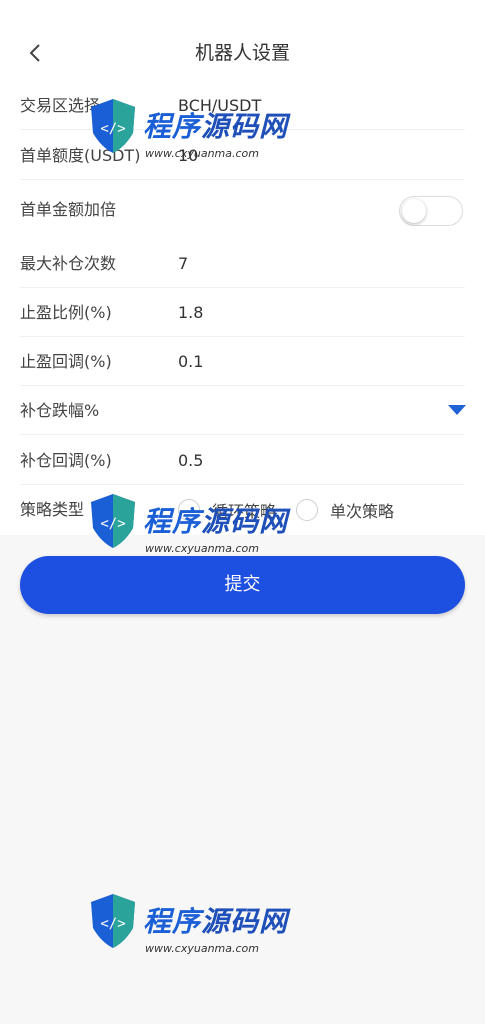 The height and width of the screenshot is (1024, 485). I want to click on strategy-label: 策略类型, so click(52, 509).